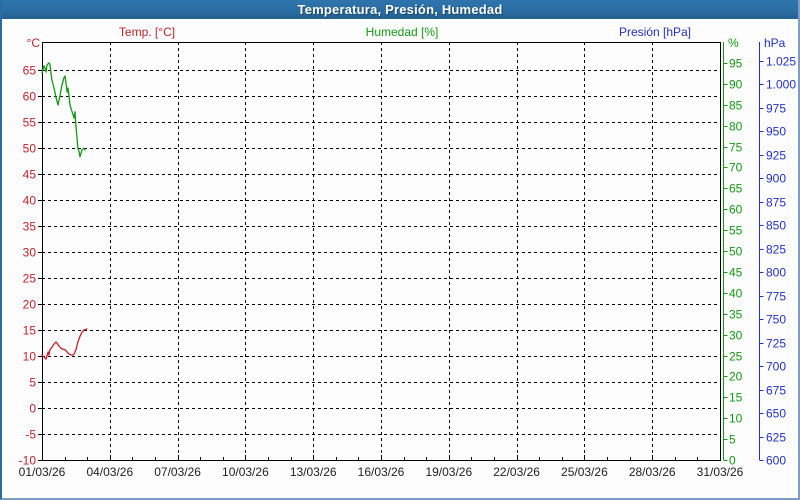 The image size is (800, 500). What do you see at coordinates (776, 156) in the screenshot?
I see `svg-text: 925` at bounding box center [776, 156].